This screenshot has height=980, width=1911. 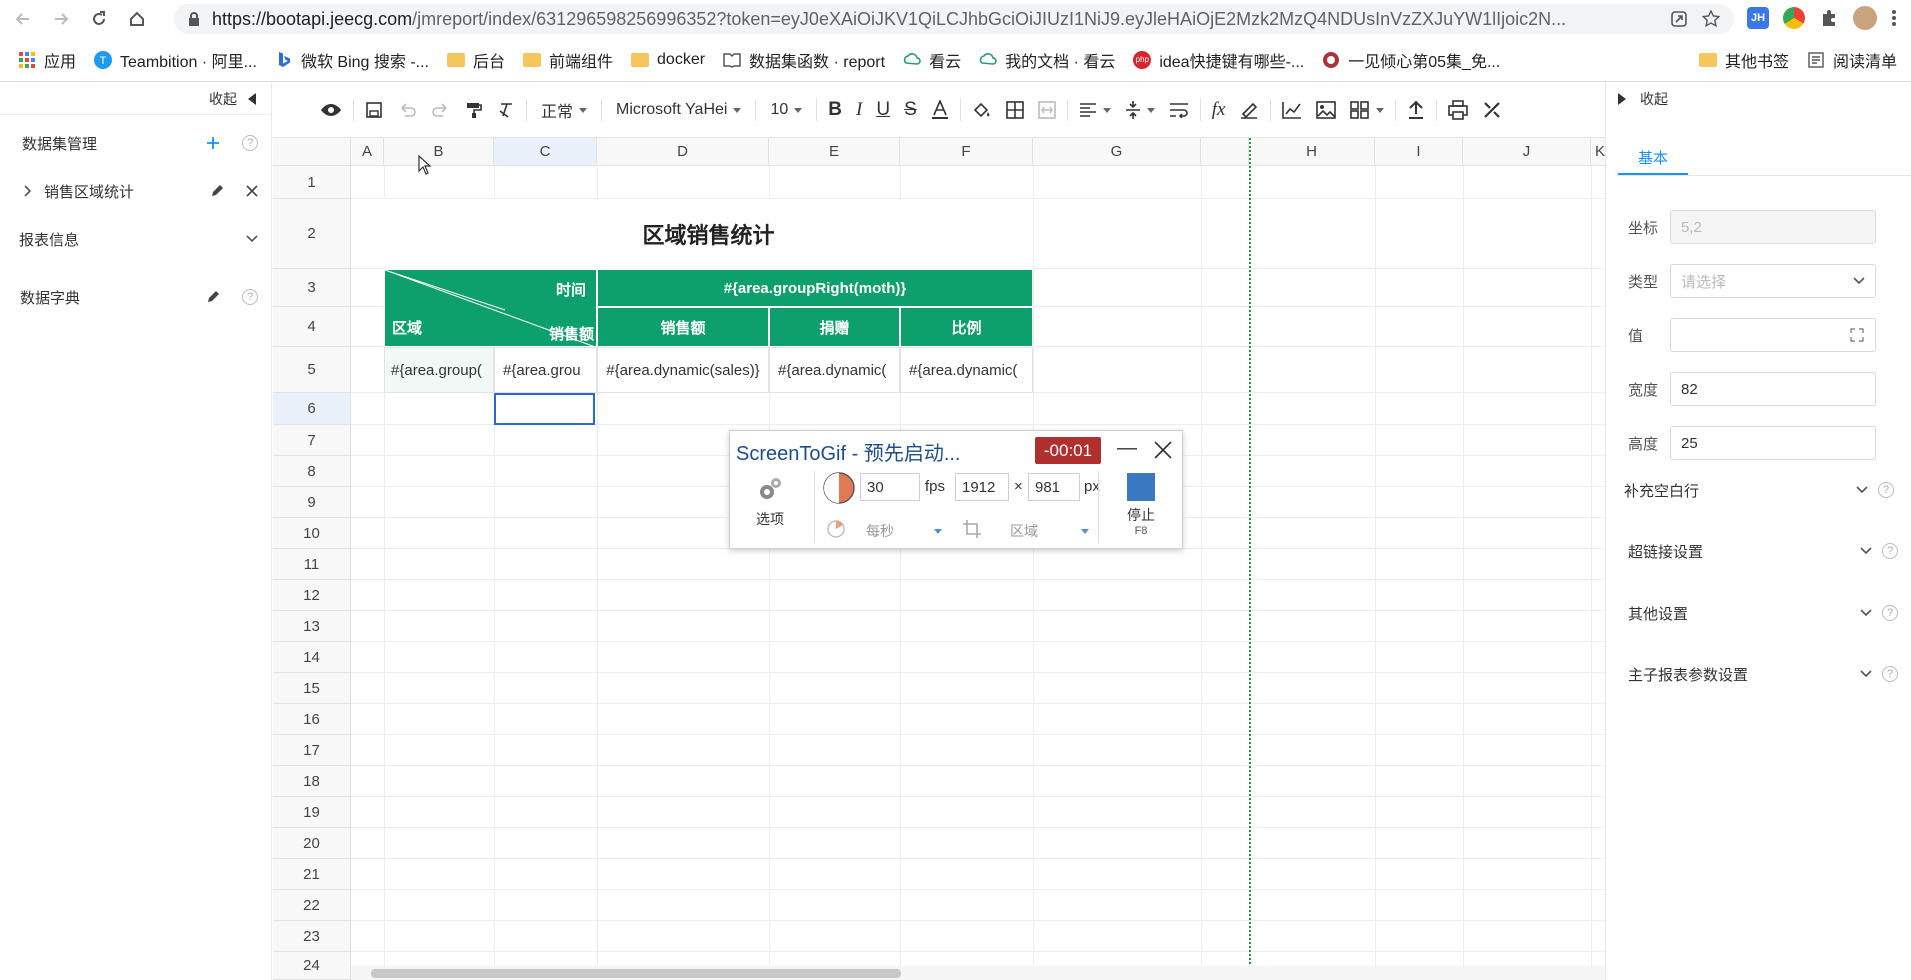 I want to click on horizontal-align-button, so click(x=1095, y=110).